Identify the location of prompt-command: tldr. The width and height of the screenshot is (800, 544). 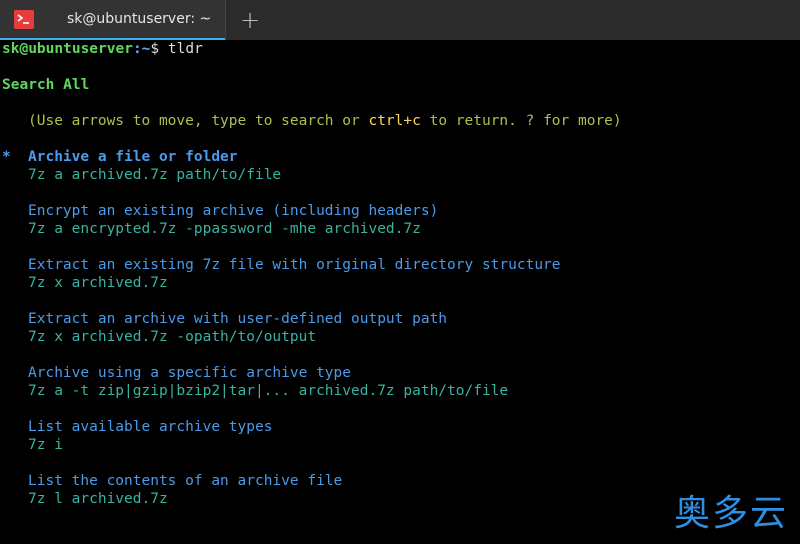
(181, 49).